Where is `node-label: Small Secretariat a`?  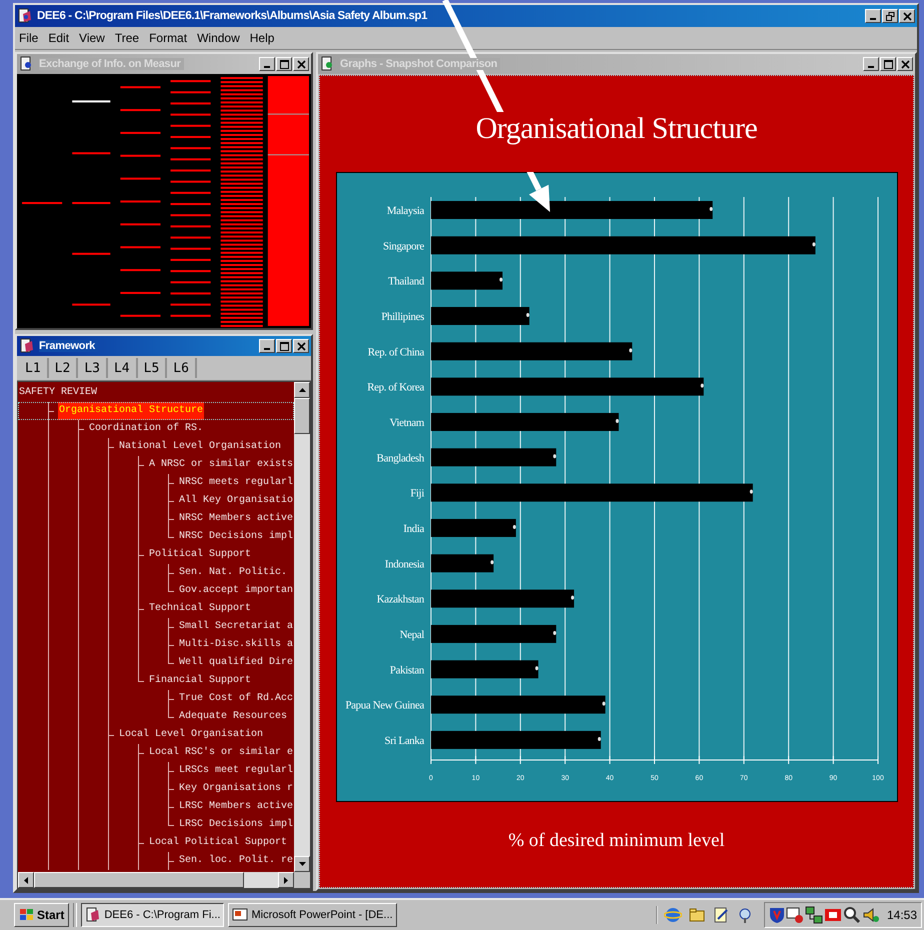 node-label: Small Secretariat a is located at coordinates (236, 627).